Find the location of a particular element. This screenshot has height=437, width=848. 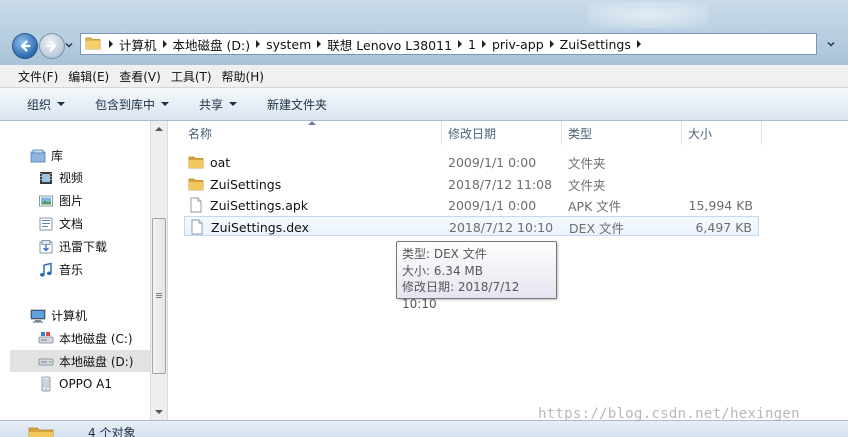

command-bar: 组织 包含到库中 共享 新建文件夹 is located at coordinates (424, 104).